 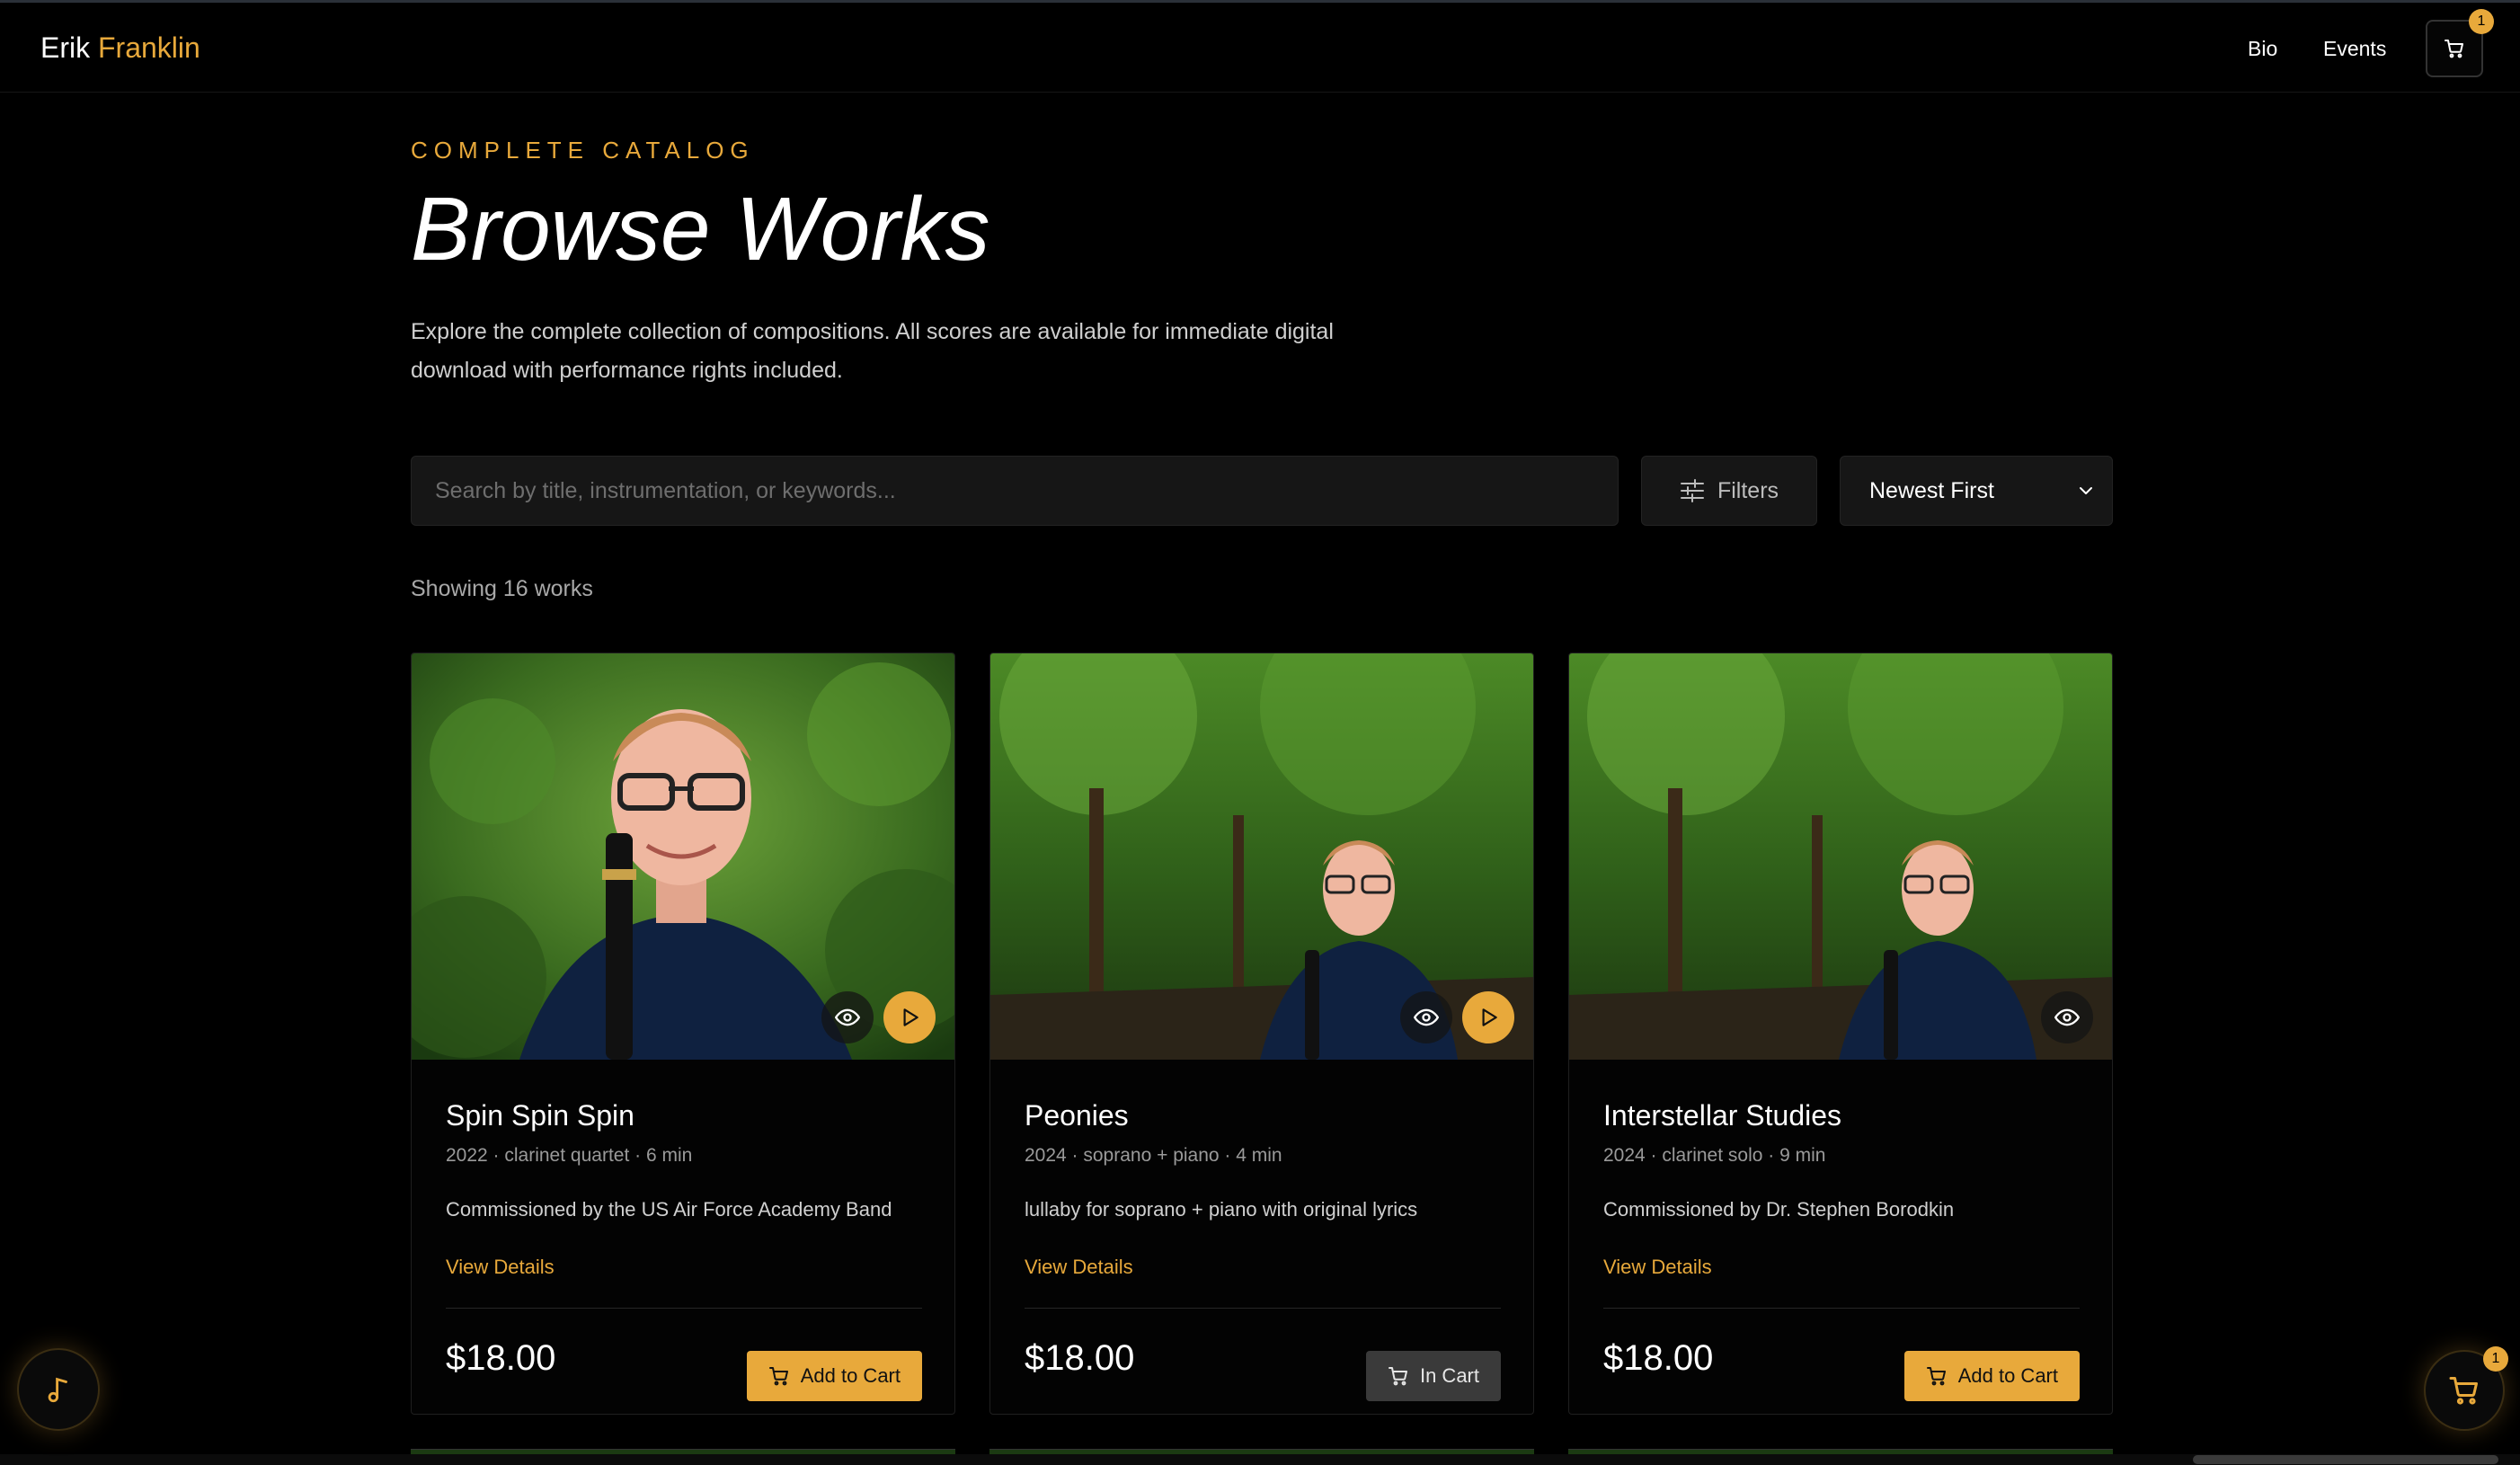 What do you see at coordinates (1153, 1155) in the screenshot?
I see `work-meta: 2024 · soprano + piano · 4 min` at bounding box center [1153, 1155].